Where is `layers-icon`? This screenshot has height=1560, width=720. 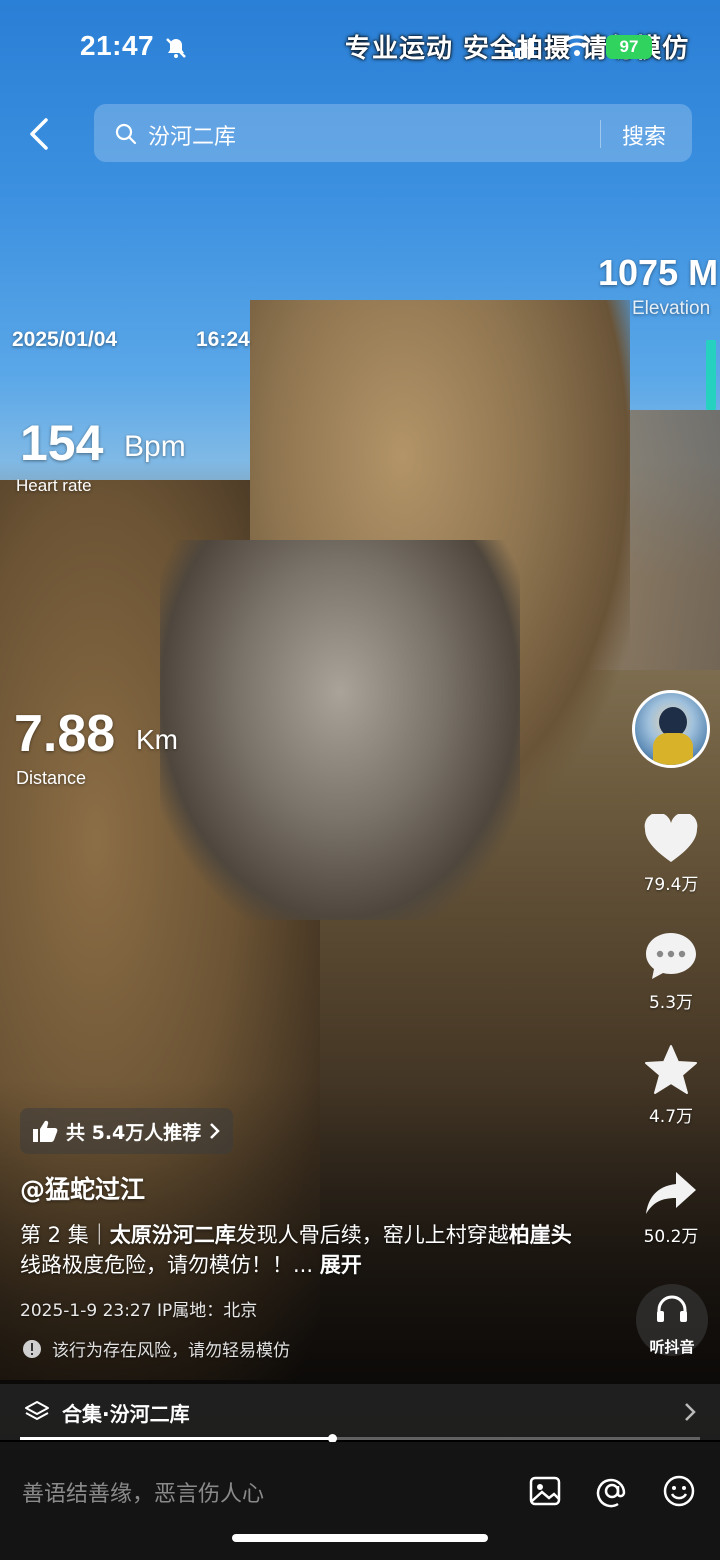 layers-icon is located at coordinates (37, 1410).